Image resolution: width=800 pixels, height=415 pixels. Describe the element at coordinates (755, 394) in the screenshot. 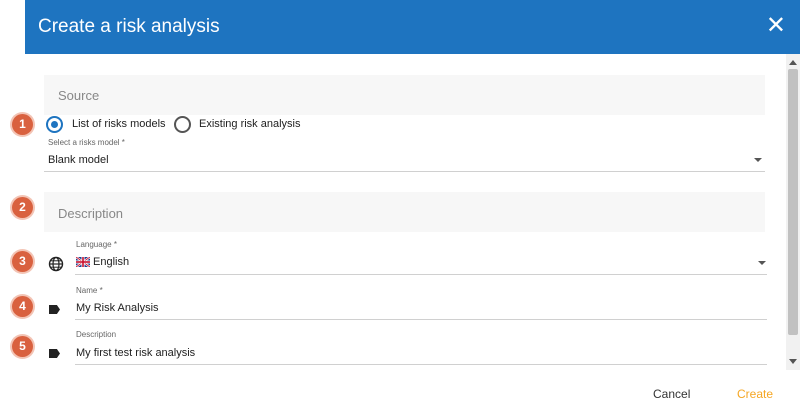

I see `create-button: Create` at that location.